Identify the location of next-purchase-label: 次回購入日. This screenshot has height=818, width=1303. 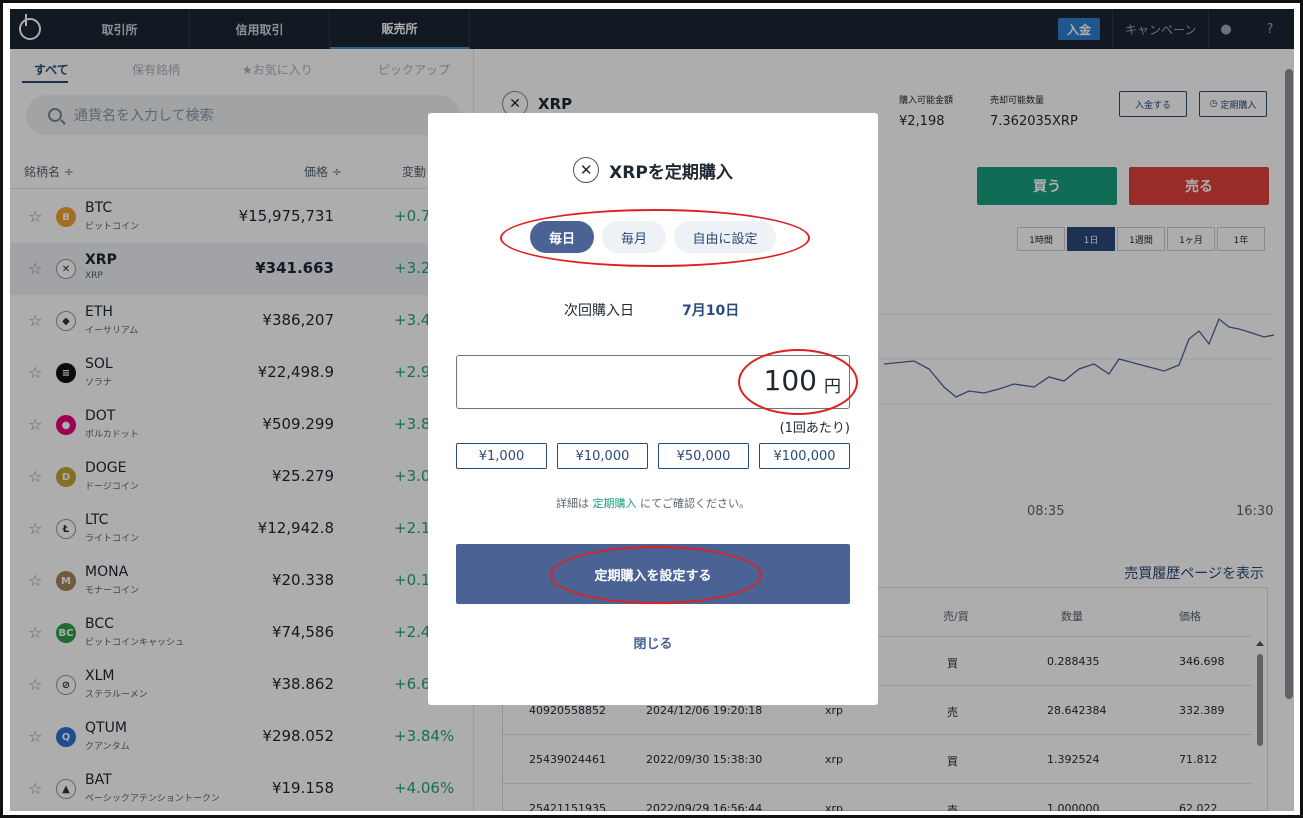
(599, 311).